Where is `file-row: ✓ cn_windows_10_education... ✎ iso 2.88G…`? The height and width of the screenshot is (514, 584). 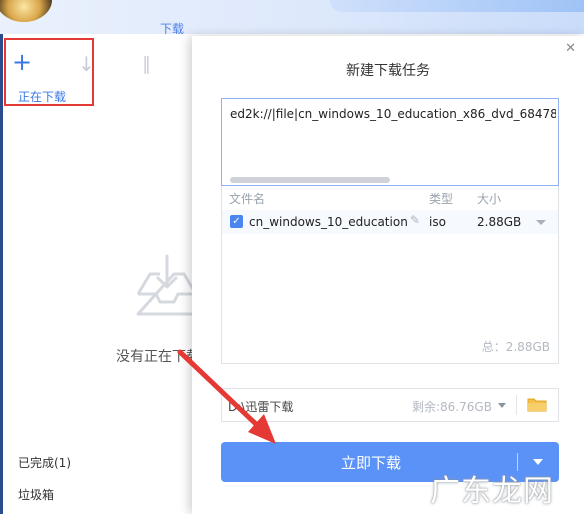 file-row: ✓ cn_windows_10_education... ✎ iso 2.88G… is located at coordinates (390, 222).